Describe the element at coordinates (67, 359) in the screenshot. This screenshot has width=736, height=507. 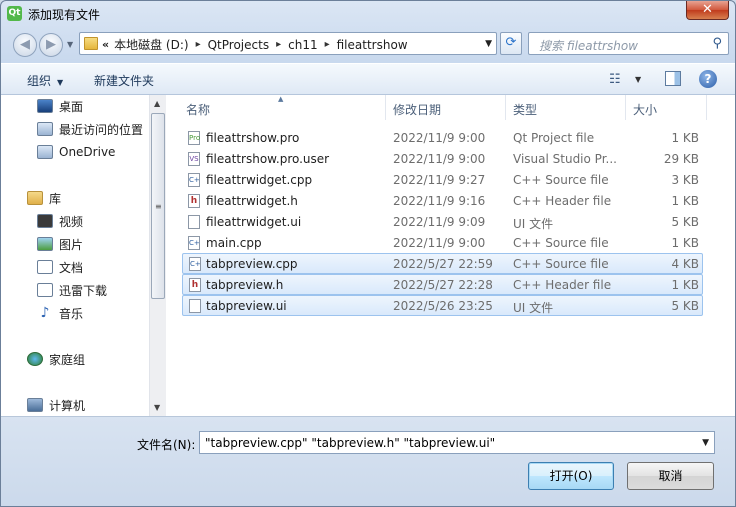
I see `sidebar-item-label: 家庭组` at that location.